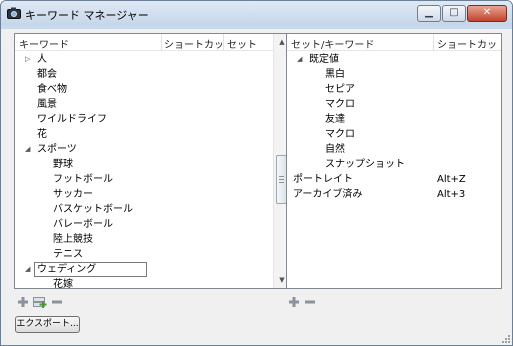  Describe the element at coordinates (152, 89) in the screenshot. I see `left-tree-row: 食べ物` at that location.